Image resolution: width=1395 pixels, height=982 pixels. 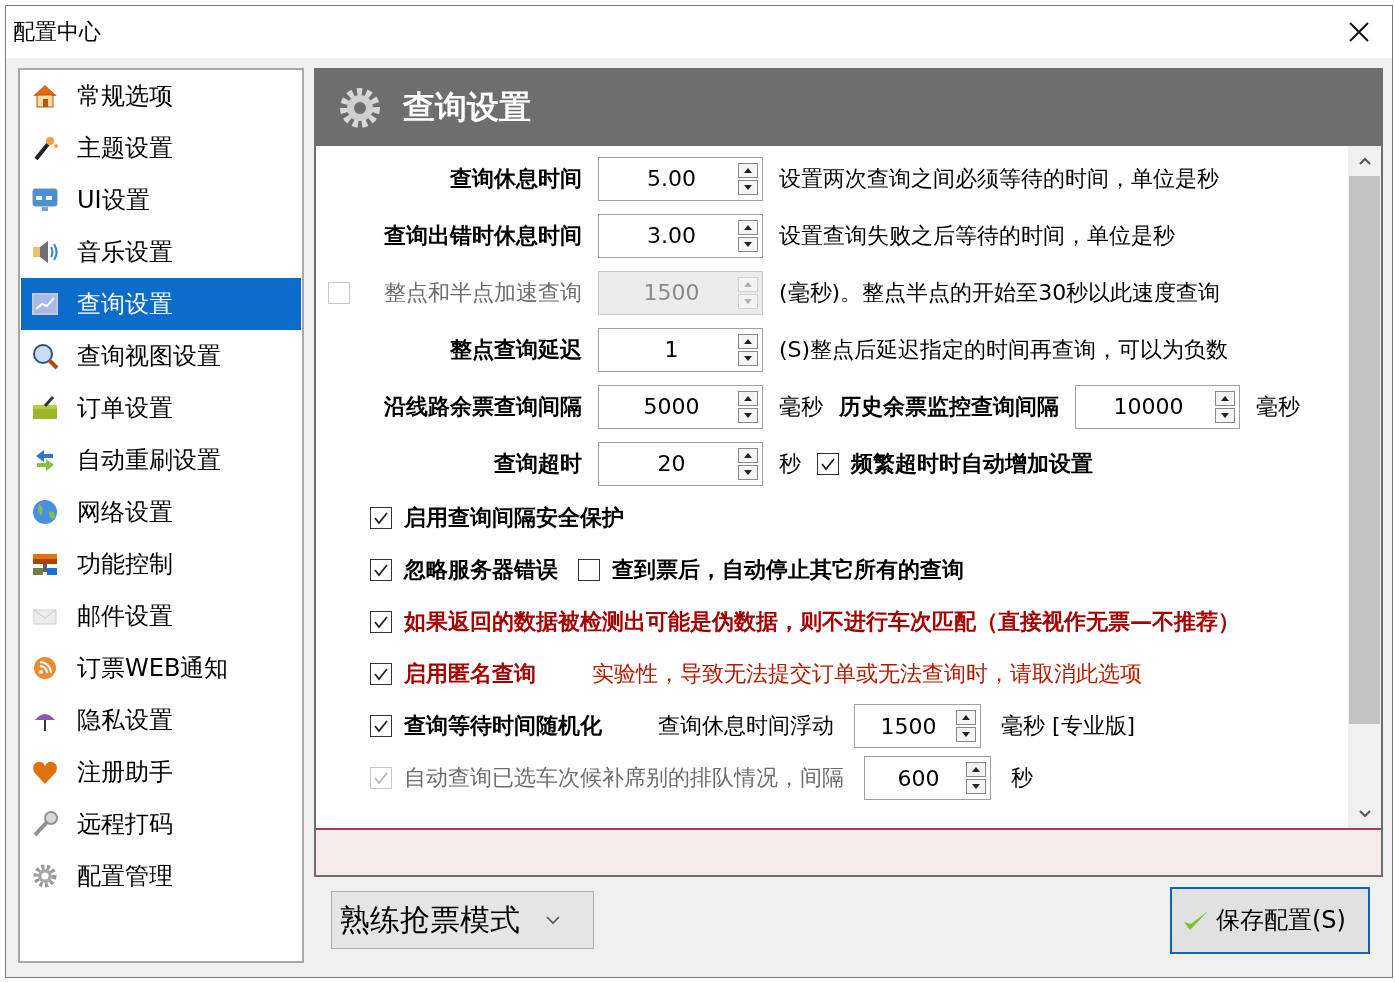 What do you see at coordinates (45, 668) in the screenshot?
I see `rss-icon` at bounding box center [45, 668].